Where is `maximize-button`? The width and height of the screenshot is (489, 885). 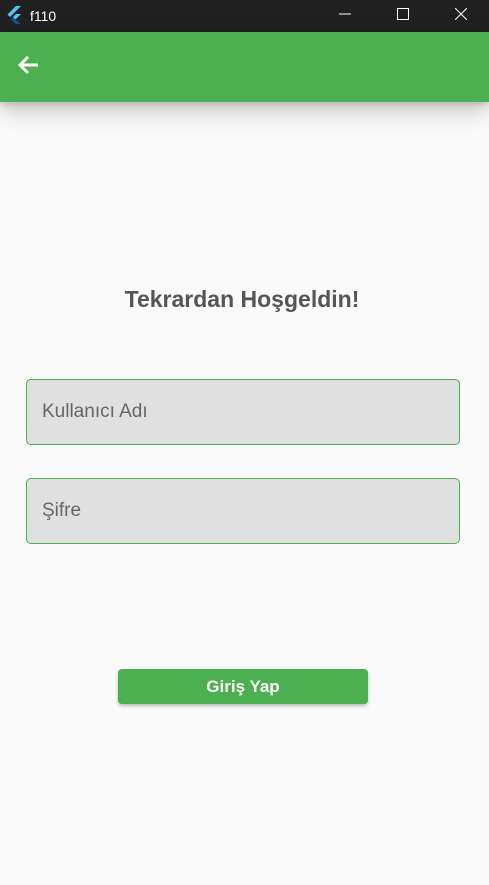
maximize-button is located at coordinates (403, 16).